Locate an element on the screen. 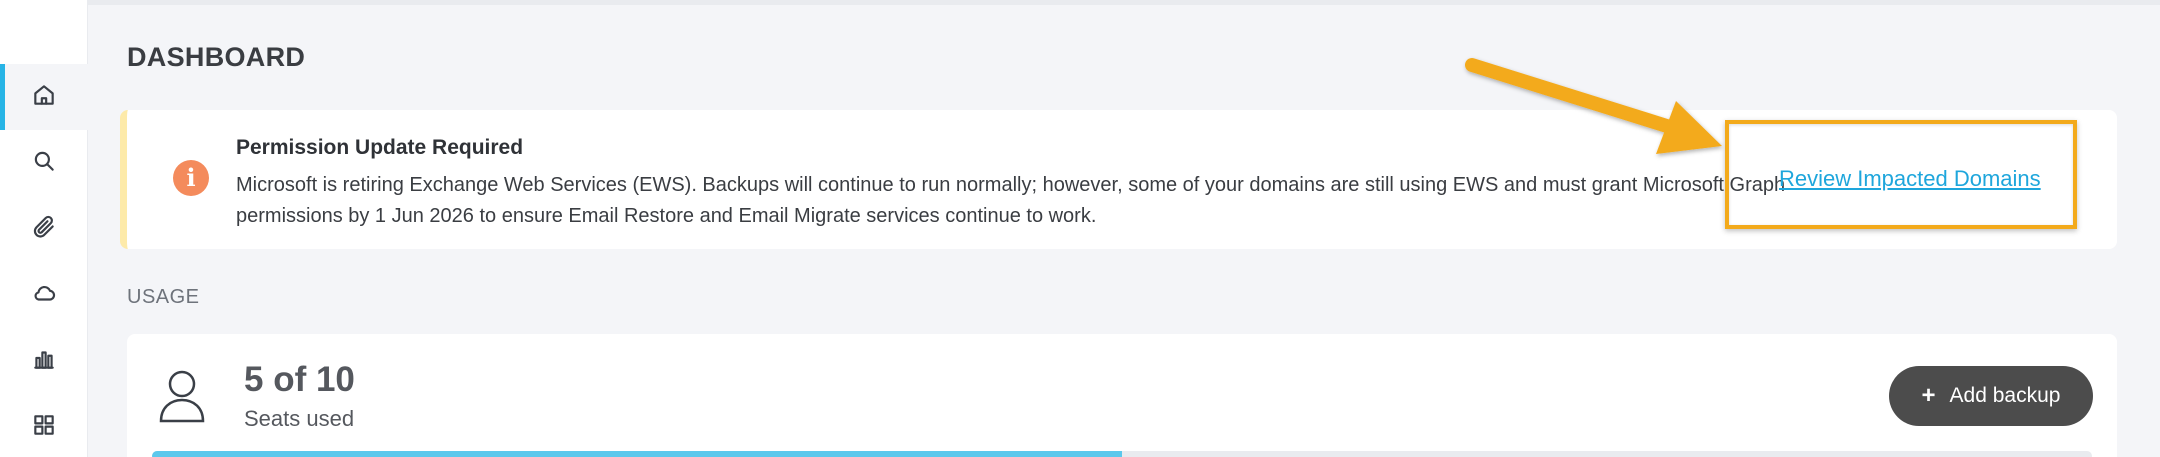 The image size is (2160, 457). alert-title: Permission Update Required is located at coordinates (380, 147).